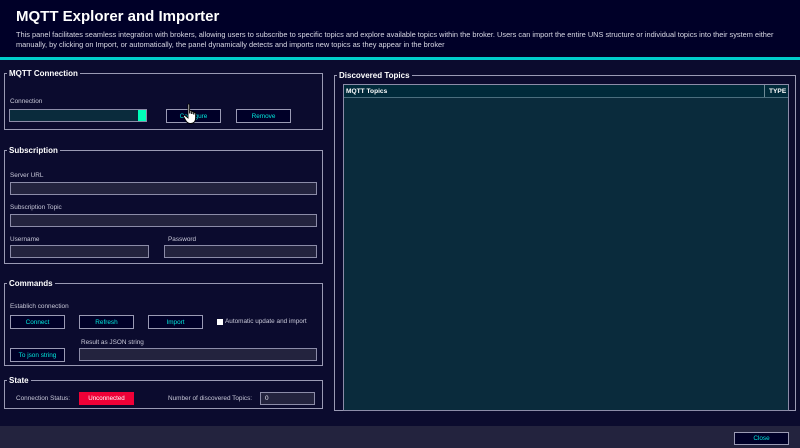 The image size is (800, 448). What do you see at coordinates (240, 251) in the screenshot?
I see `password-input` at bounding box center [240, 251].